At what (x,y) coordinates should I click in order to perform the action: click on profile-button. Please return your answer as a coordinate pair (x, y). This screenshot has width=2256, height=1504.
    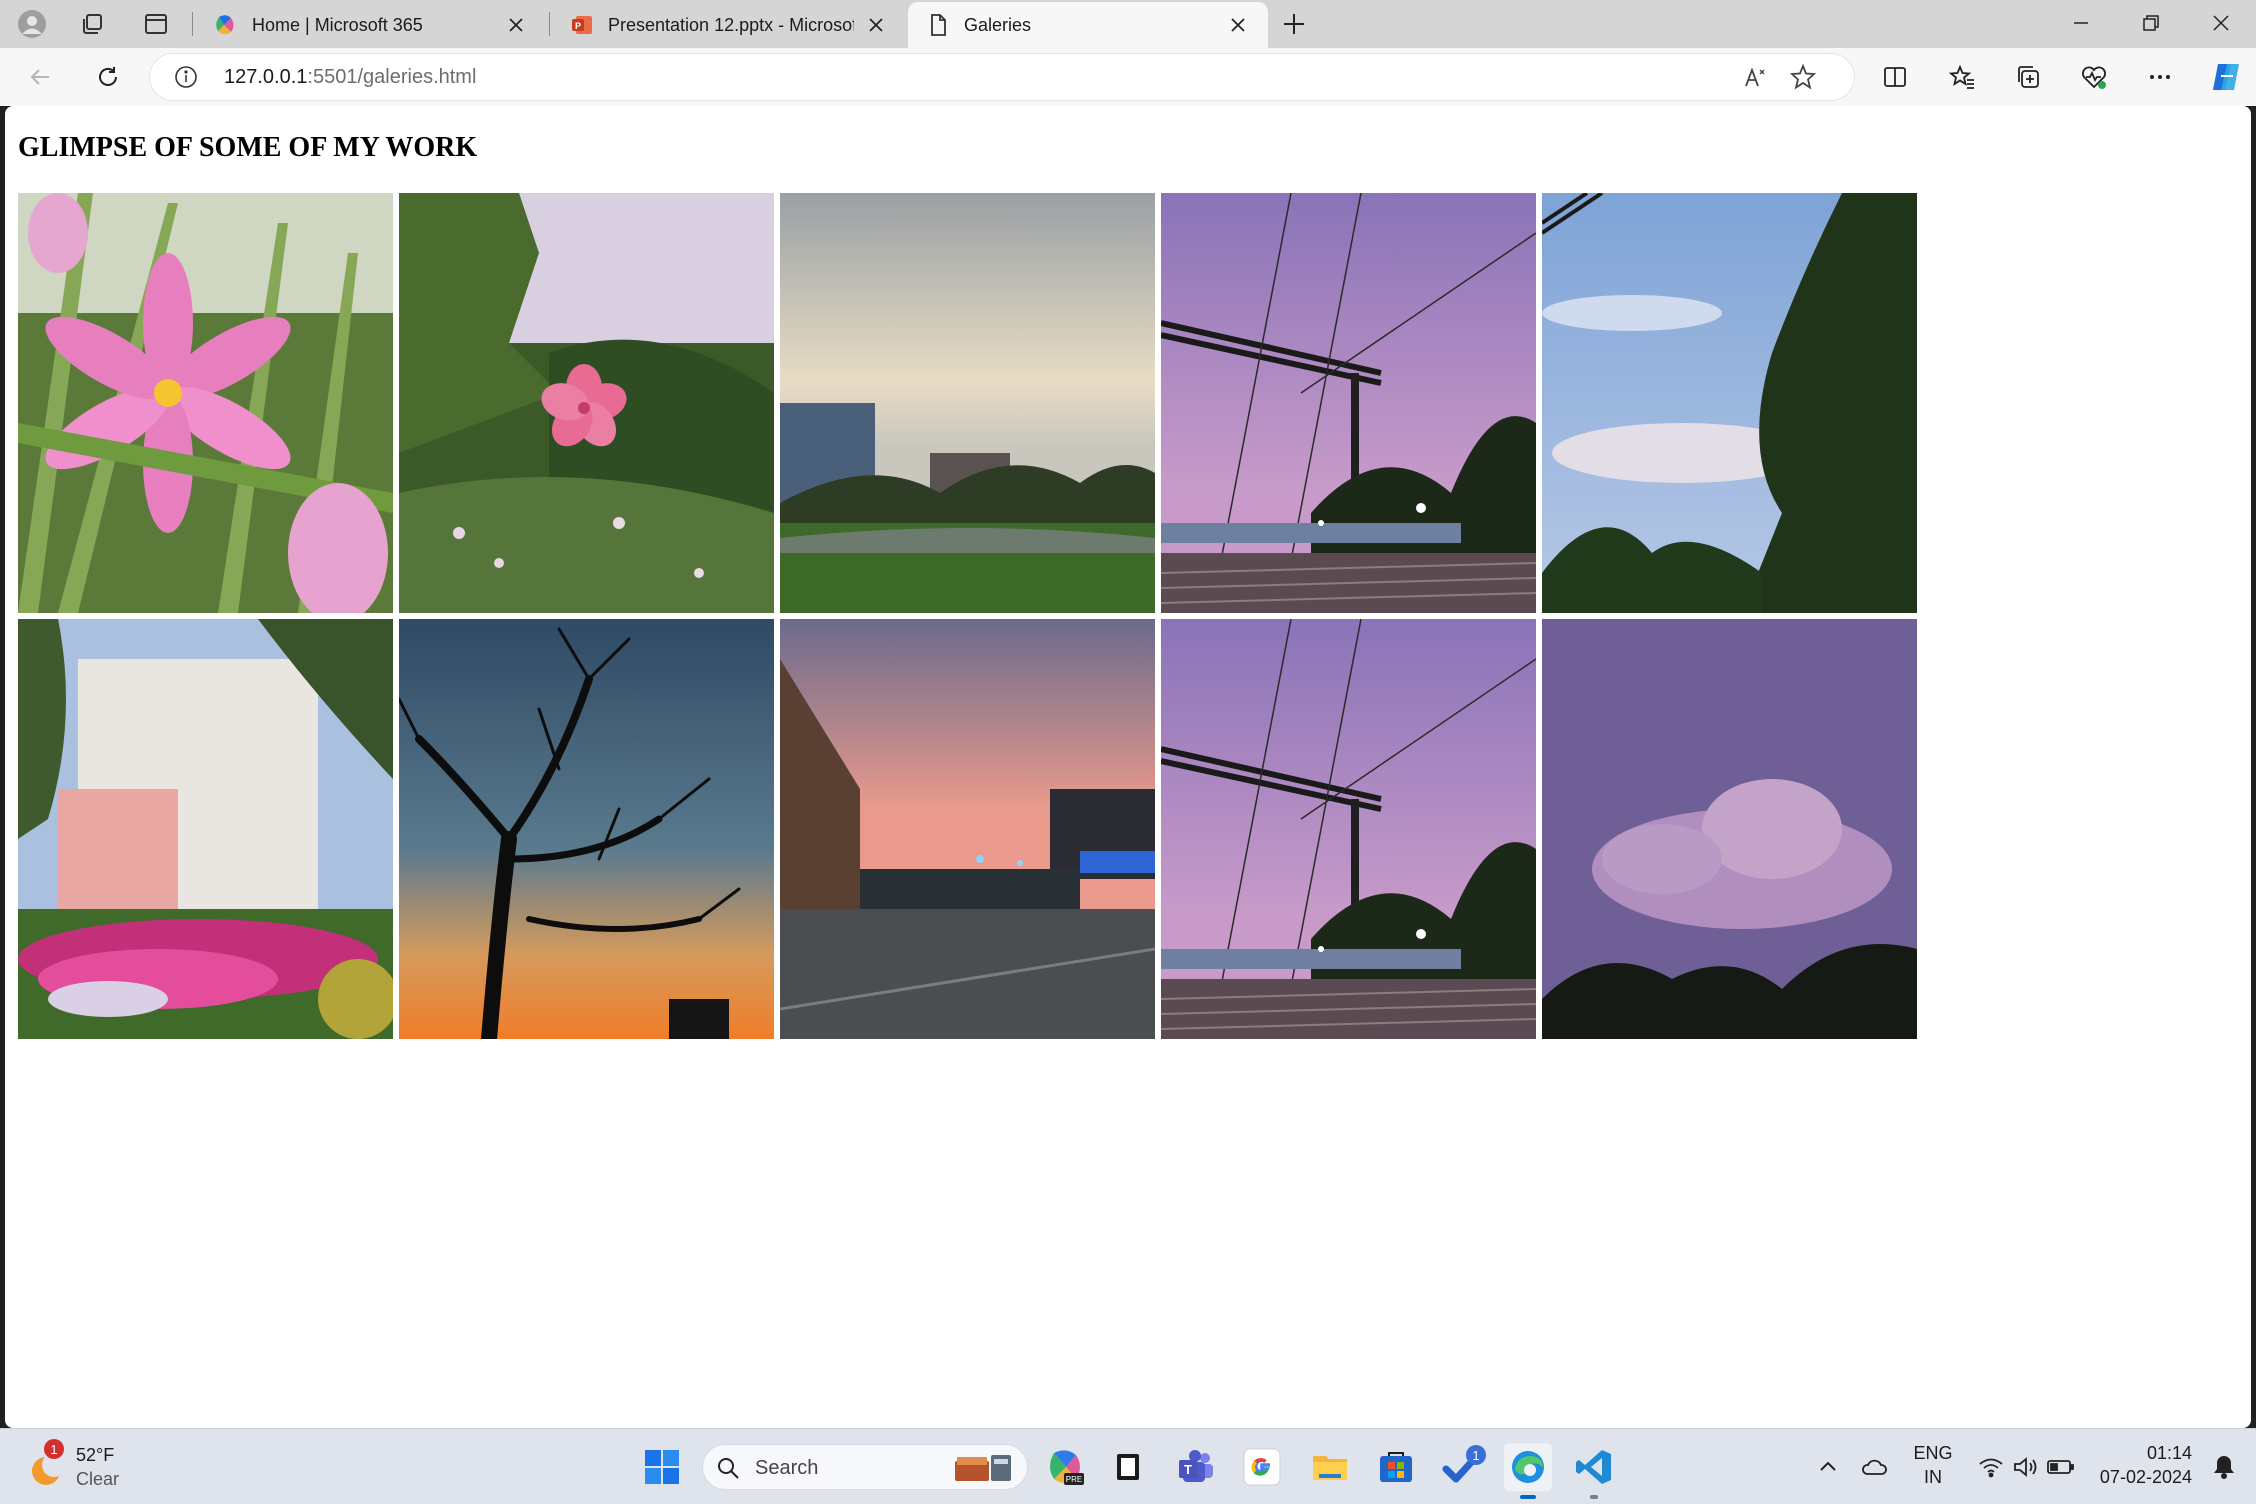
    Looking at the image, I should click on (32, 24).